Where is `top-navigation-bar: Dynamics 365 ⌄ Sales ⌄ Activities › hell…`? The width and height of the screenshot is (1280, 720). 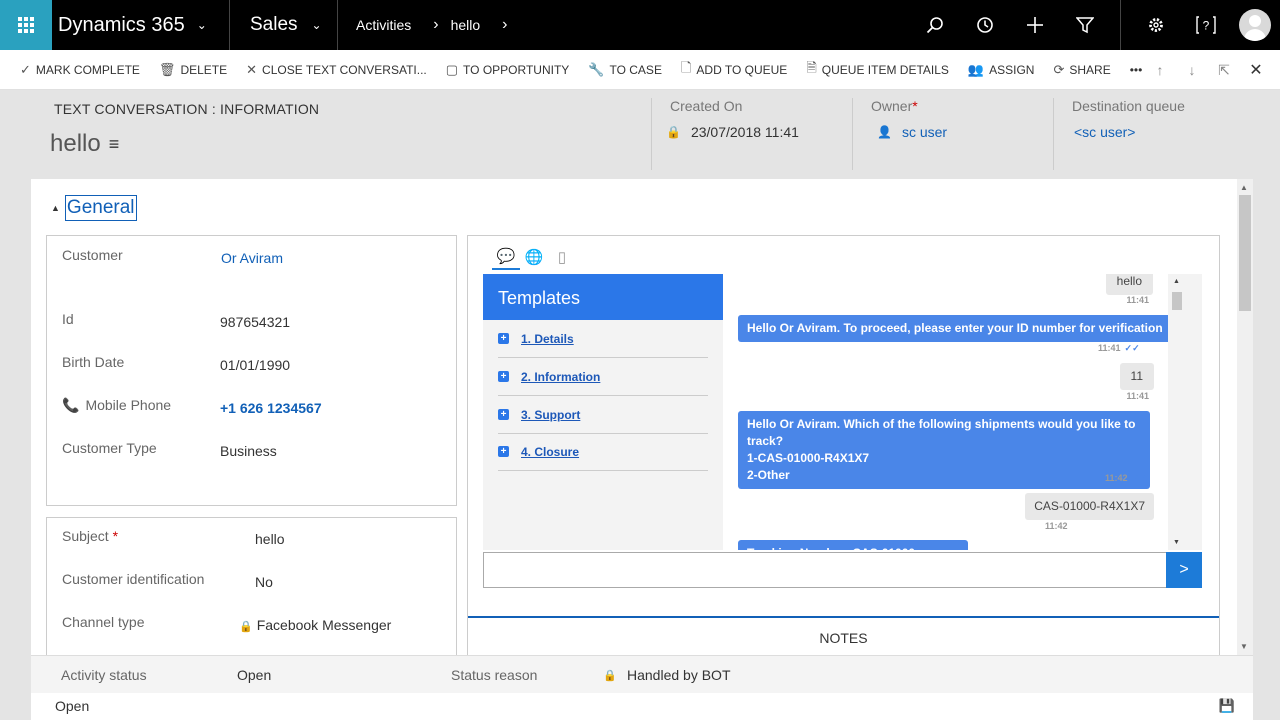
top-navigation-bar: Dynamics 365 ⌄ Sales ⌄ Activities › hell… is located at coordinates (640, 25).